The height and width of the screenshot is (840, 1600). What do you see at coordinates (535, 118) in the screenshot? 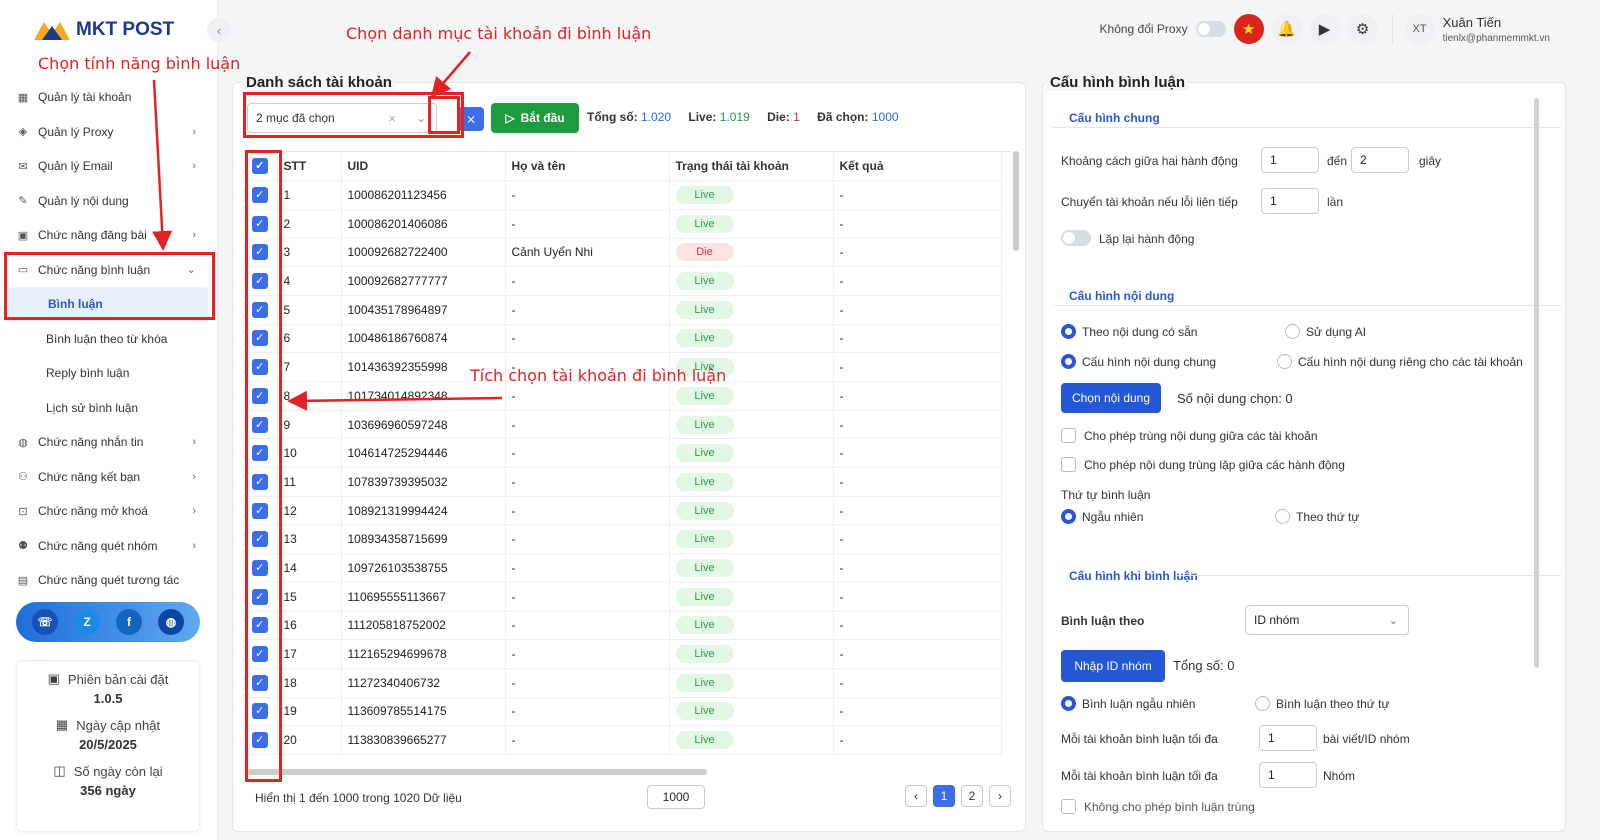
I see `start-button: ▷ Bắt đầu` at bounding box center [535, 118].